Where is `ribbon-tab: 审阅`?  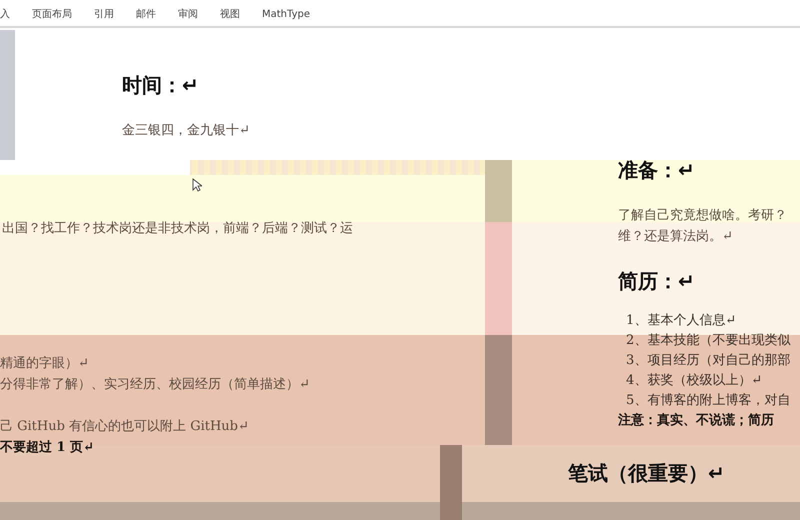
ribbon-tab: 审阅 is located at coordinates (188, 14).